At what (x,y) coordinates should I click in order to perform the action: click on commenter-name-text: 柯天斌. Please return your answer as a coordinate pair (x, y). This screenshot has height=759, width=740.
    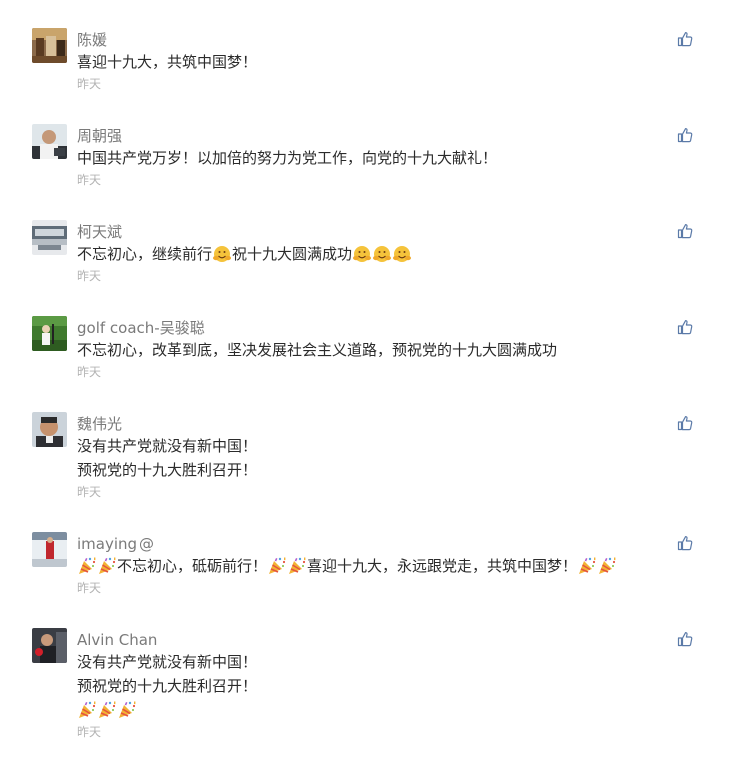
    Looking at the image, I should click on (100, 232).